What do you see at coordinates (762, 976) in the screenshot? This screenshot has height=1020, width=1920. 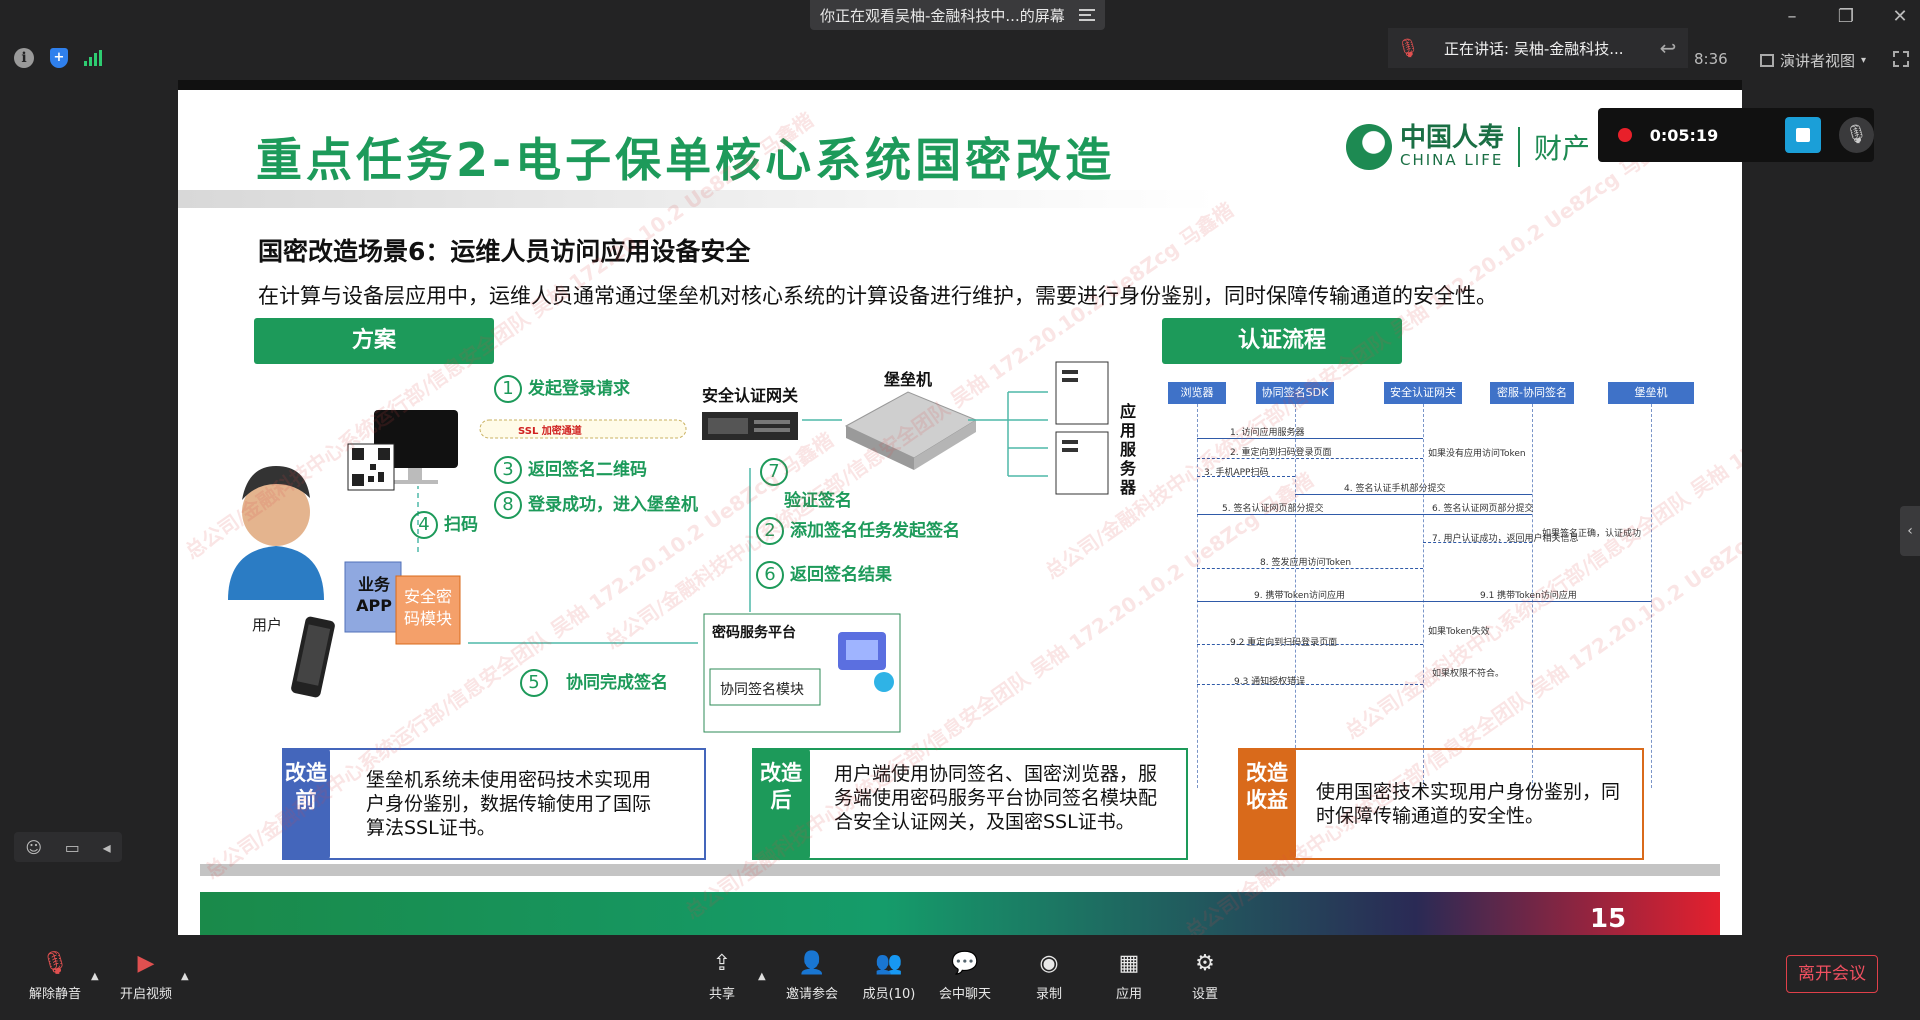 I see `share-options-caret-icon: ▲` at bounding box center [762, 976].